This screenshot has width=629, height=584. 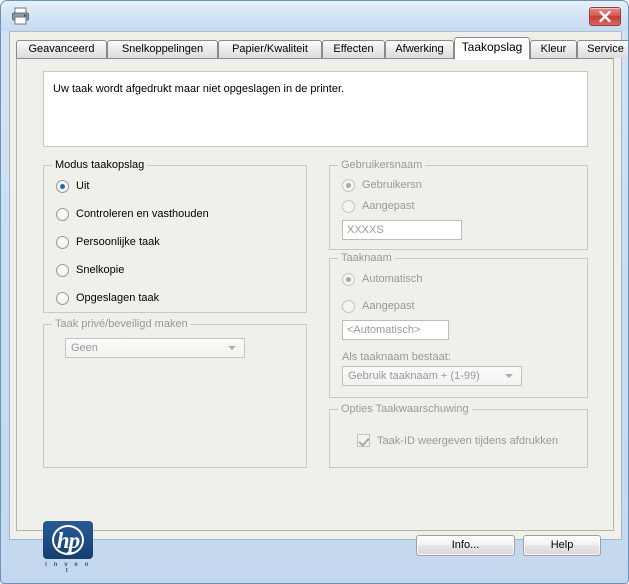 I want to click on radio-persoonlijke-taak: Persoonlijke taak, so click(x=108, y=242).